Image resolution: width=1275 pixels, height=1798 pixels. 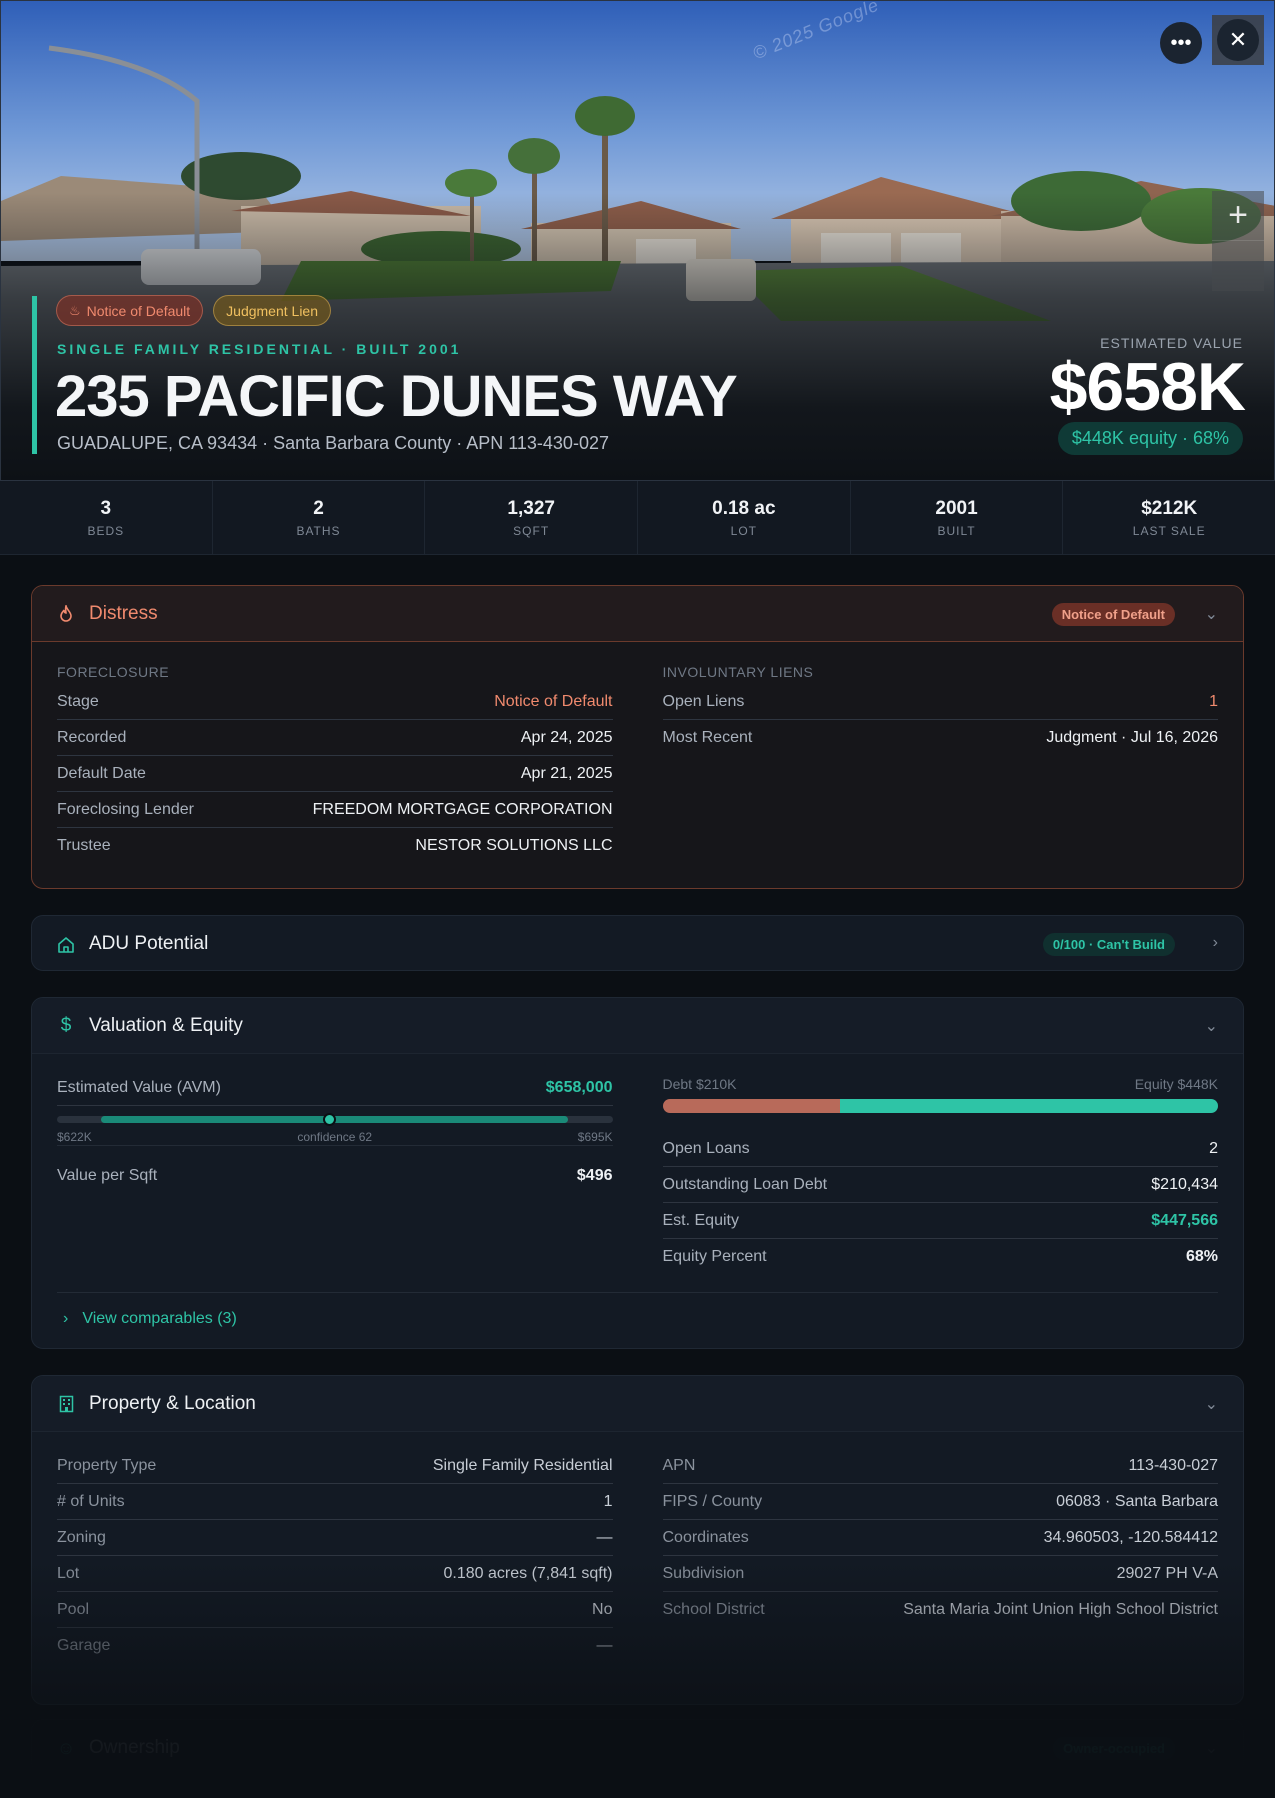 I want to click on detail-row: Recorded Apr 24, 2025, so click(x=335, y=738).